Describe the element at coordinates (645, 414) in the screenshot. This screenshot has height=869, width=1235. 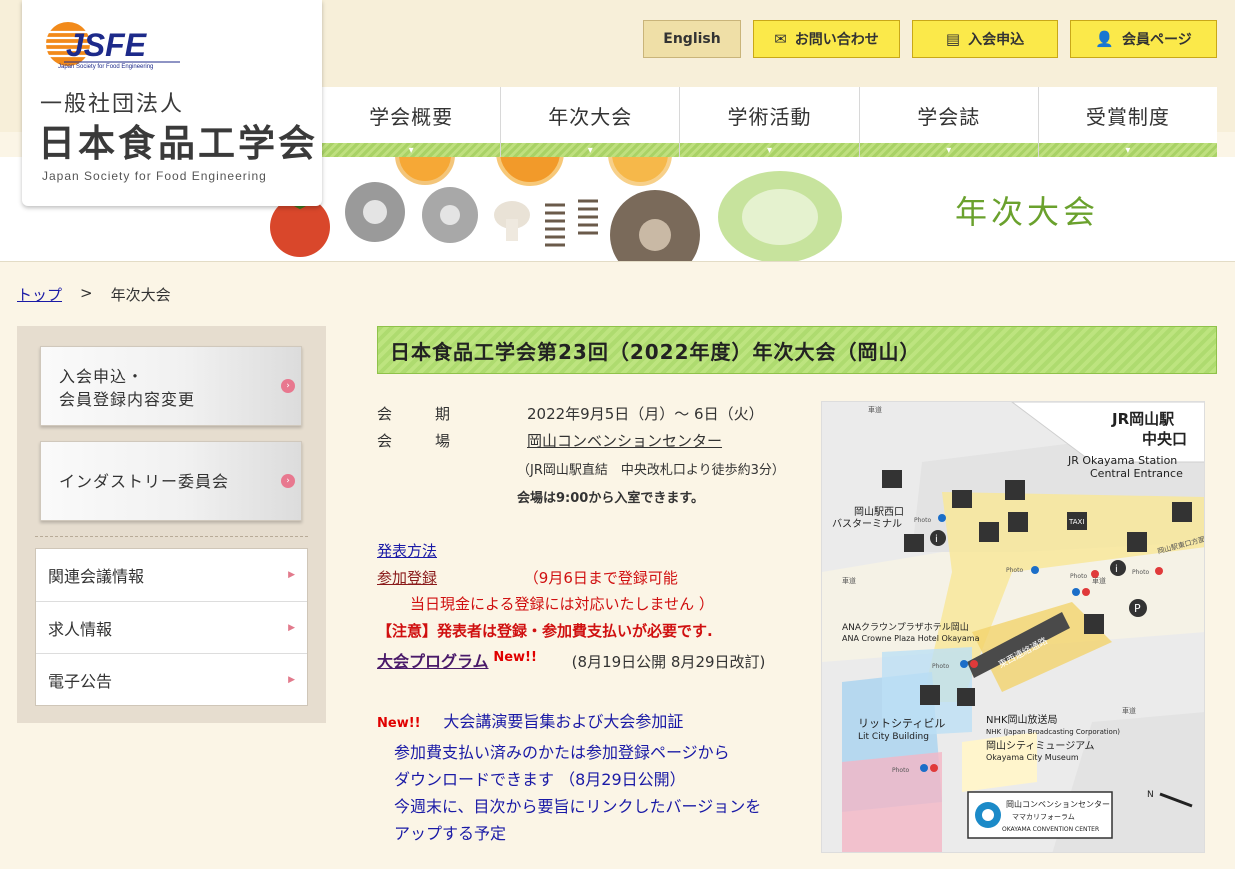
I see `period-value: 2022年9月5日（月）～ 6日（火）` at that location.